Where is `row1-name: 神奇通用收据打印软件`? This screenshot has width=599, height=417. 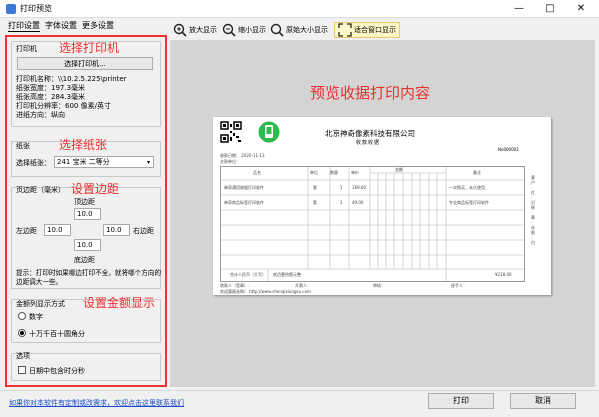 row1-name: 神奇通用收据打印软件 is located at coordinates (244, 187).